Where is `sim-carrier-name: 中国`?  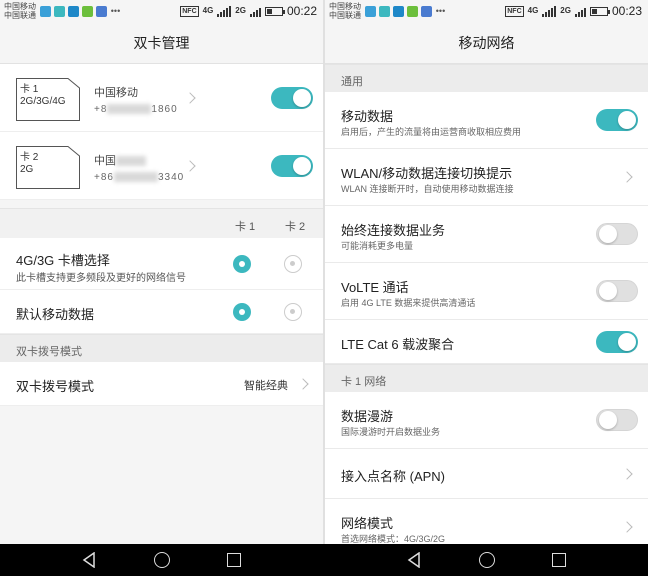 sim-carrier-name: 中国 is located at coordinates (105, 161).